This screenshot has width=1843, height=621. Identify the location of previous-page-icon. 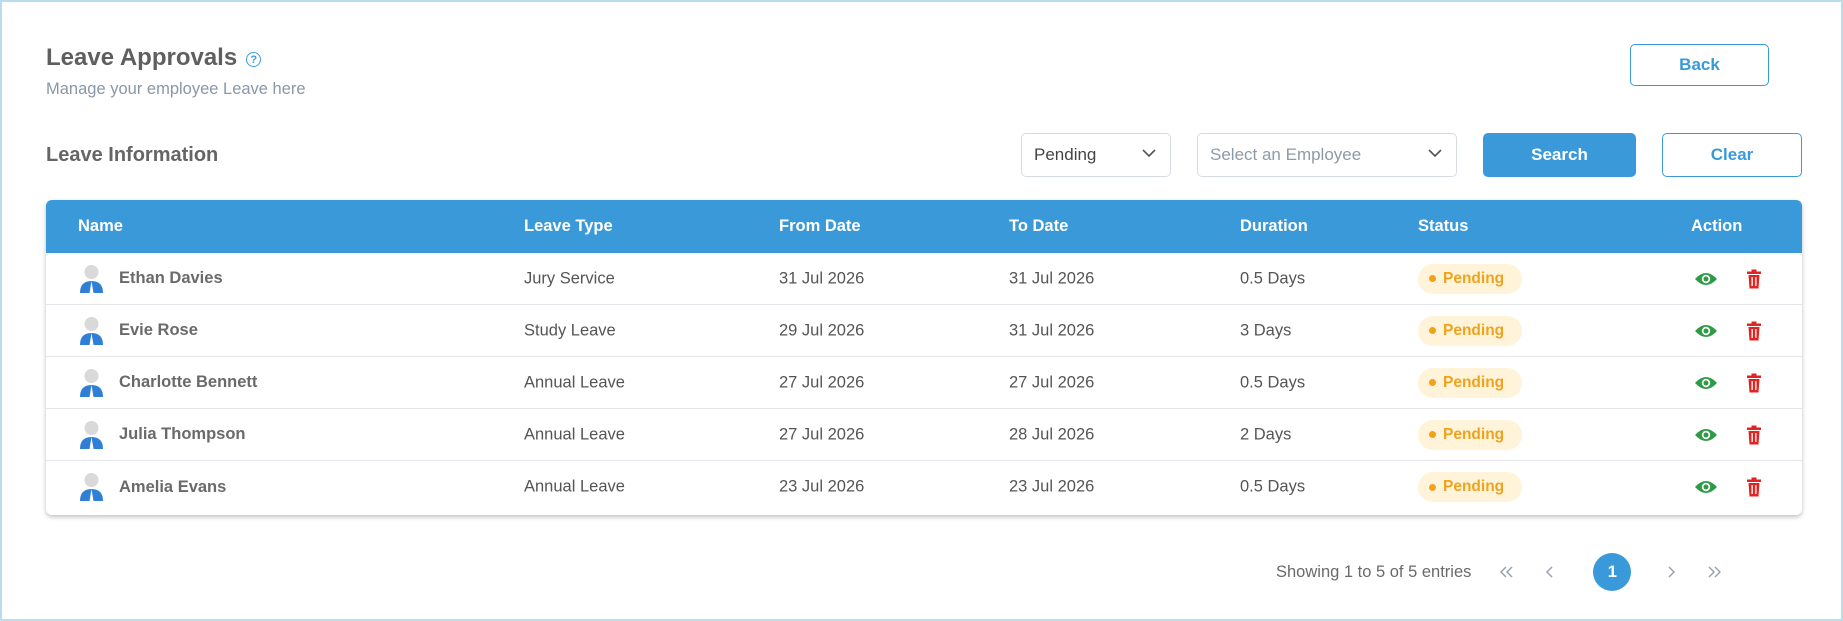
(1550, 572).